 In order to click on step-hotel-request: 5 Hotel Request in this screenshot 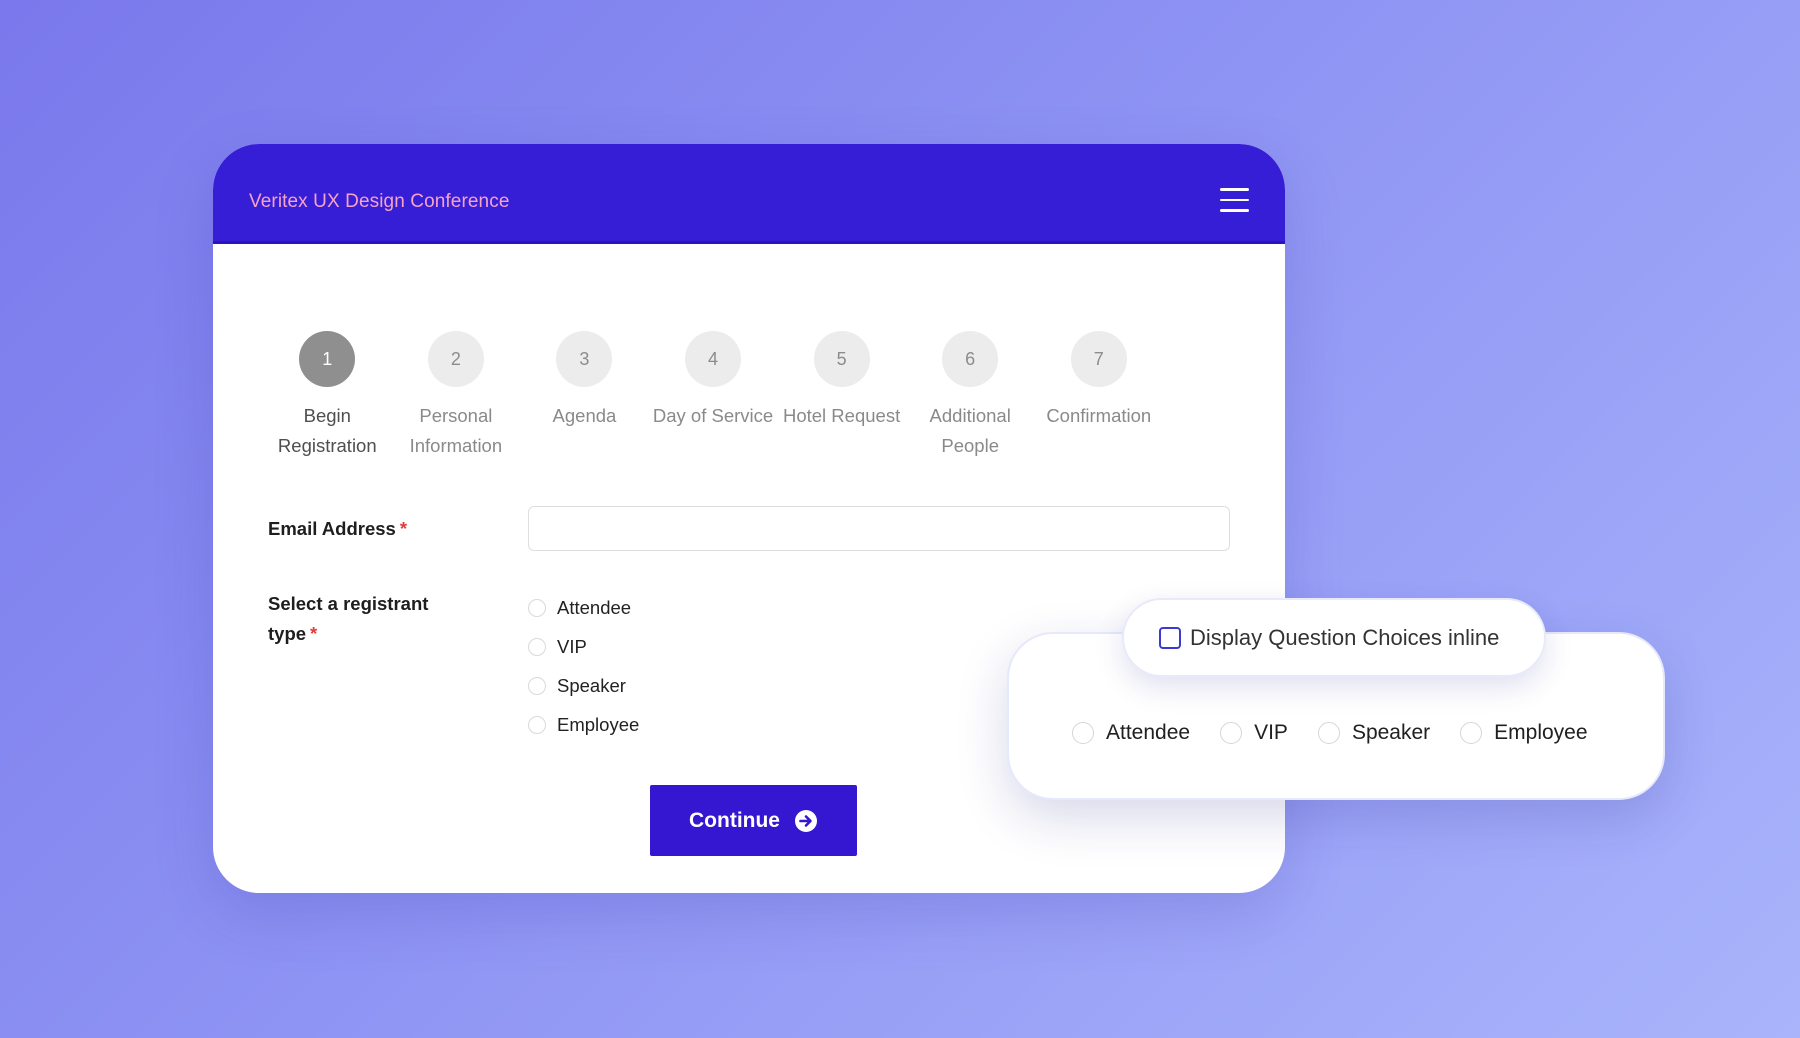, I will do `click(841, 396)`.